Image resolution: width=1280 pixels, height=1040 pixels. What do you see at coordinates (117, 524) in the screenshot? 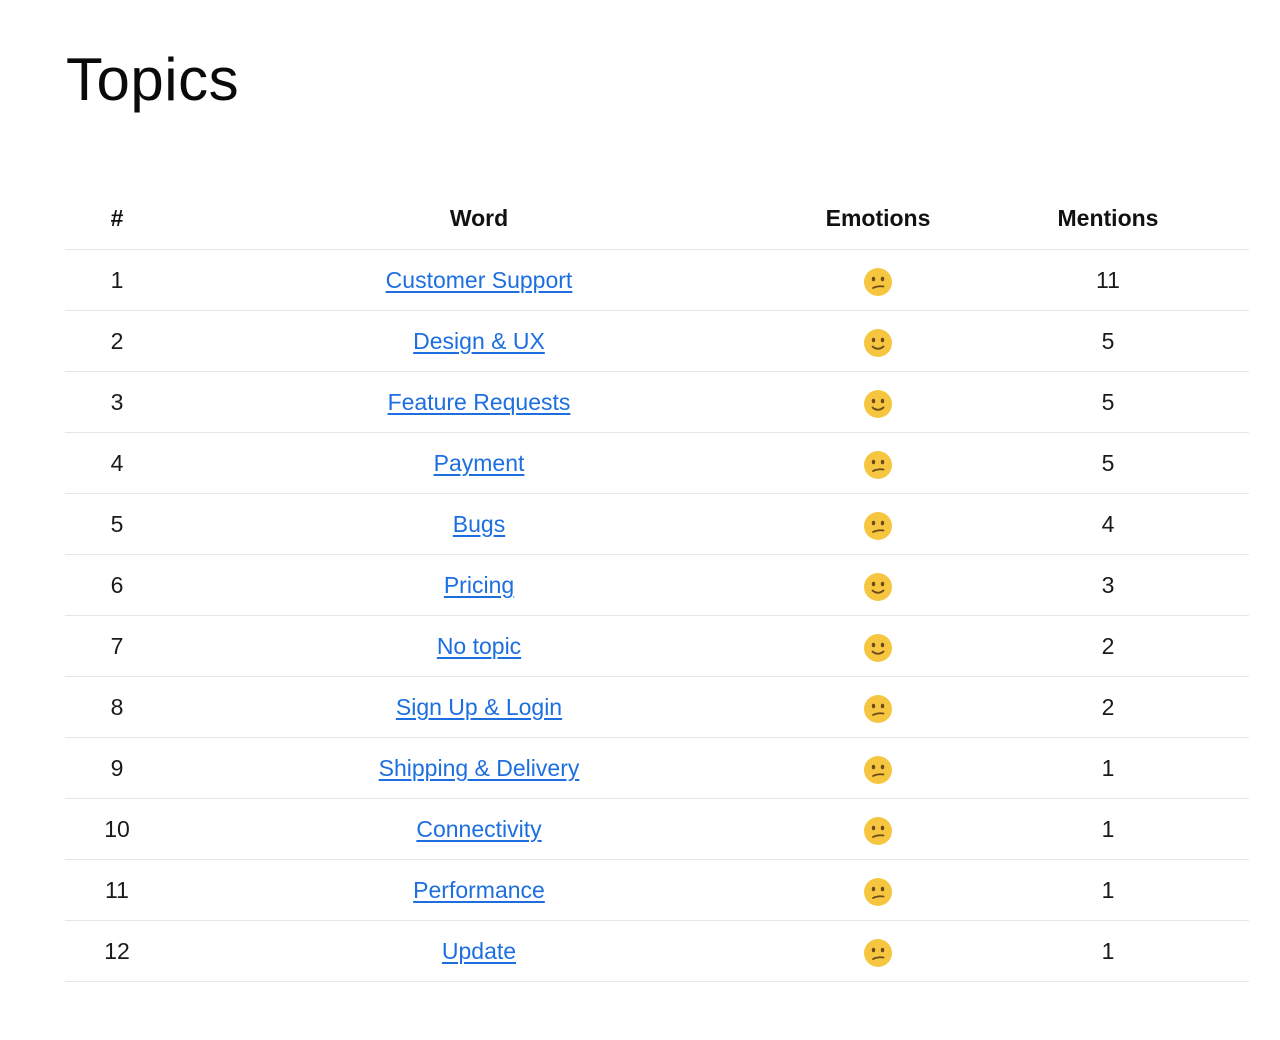
I see `row-number: 5` at bounding box center [117, 524].